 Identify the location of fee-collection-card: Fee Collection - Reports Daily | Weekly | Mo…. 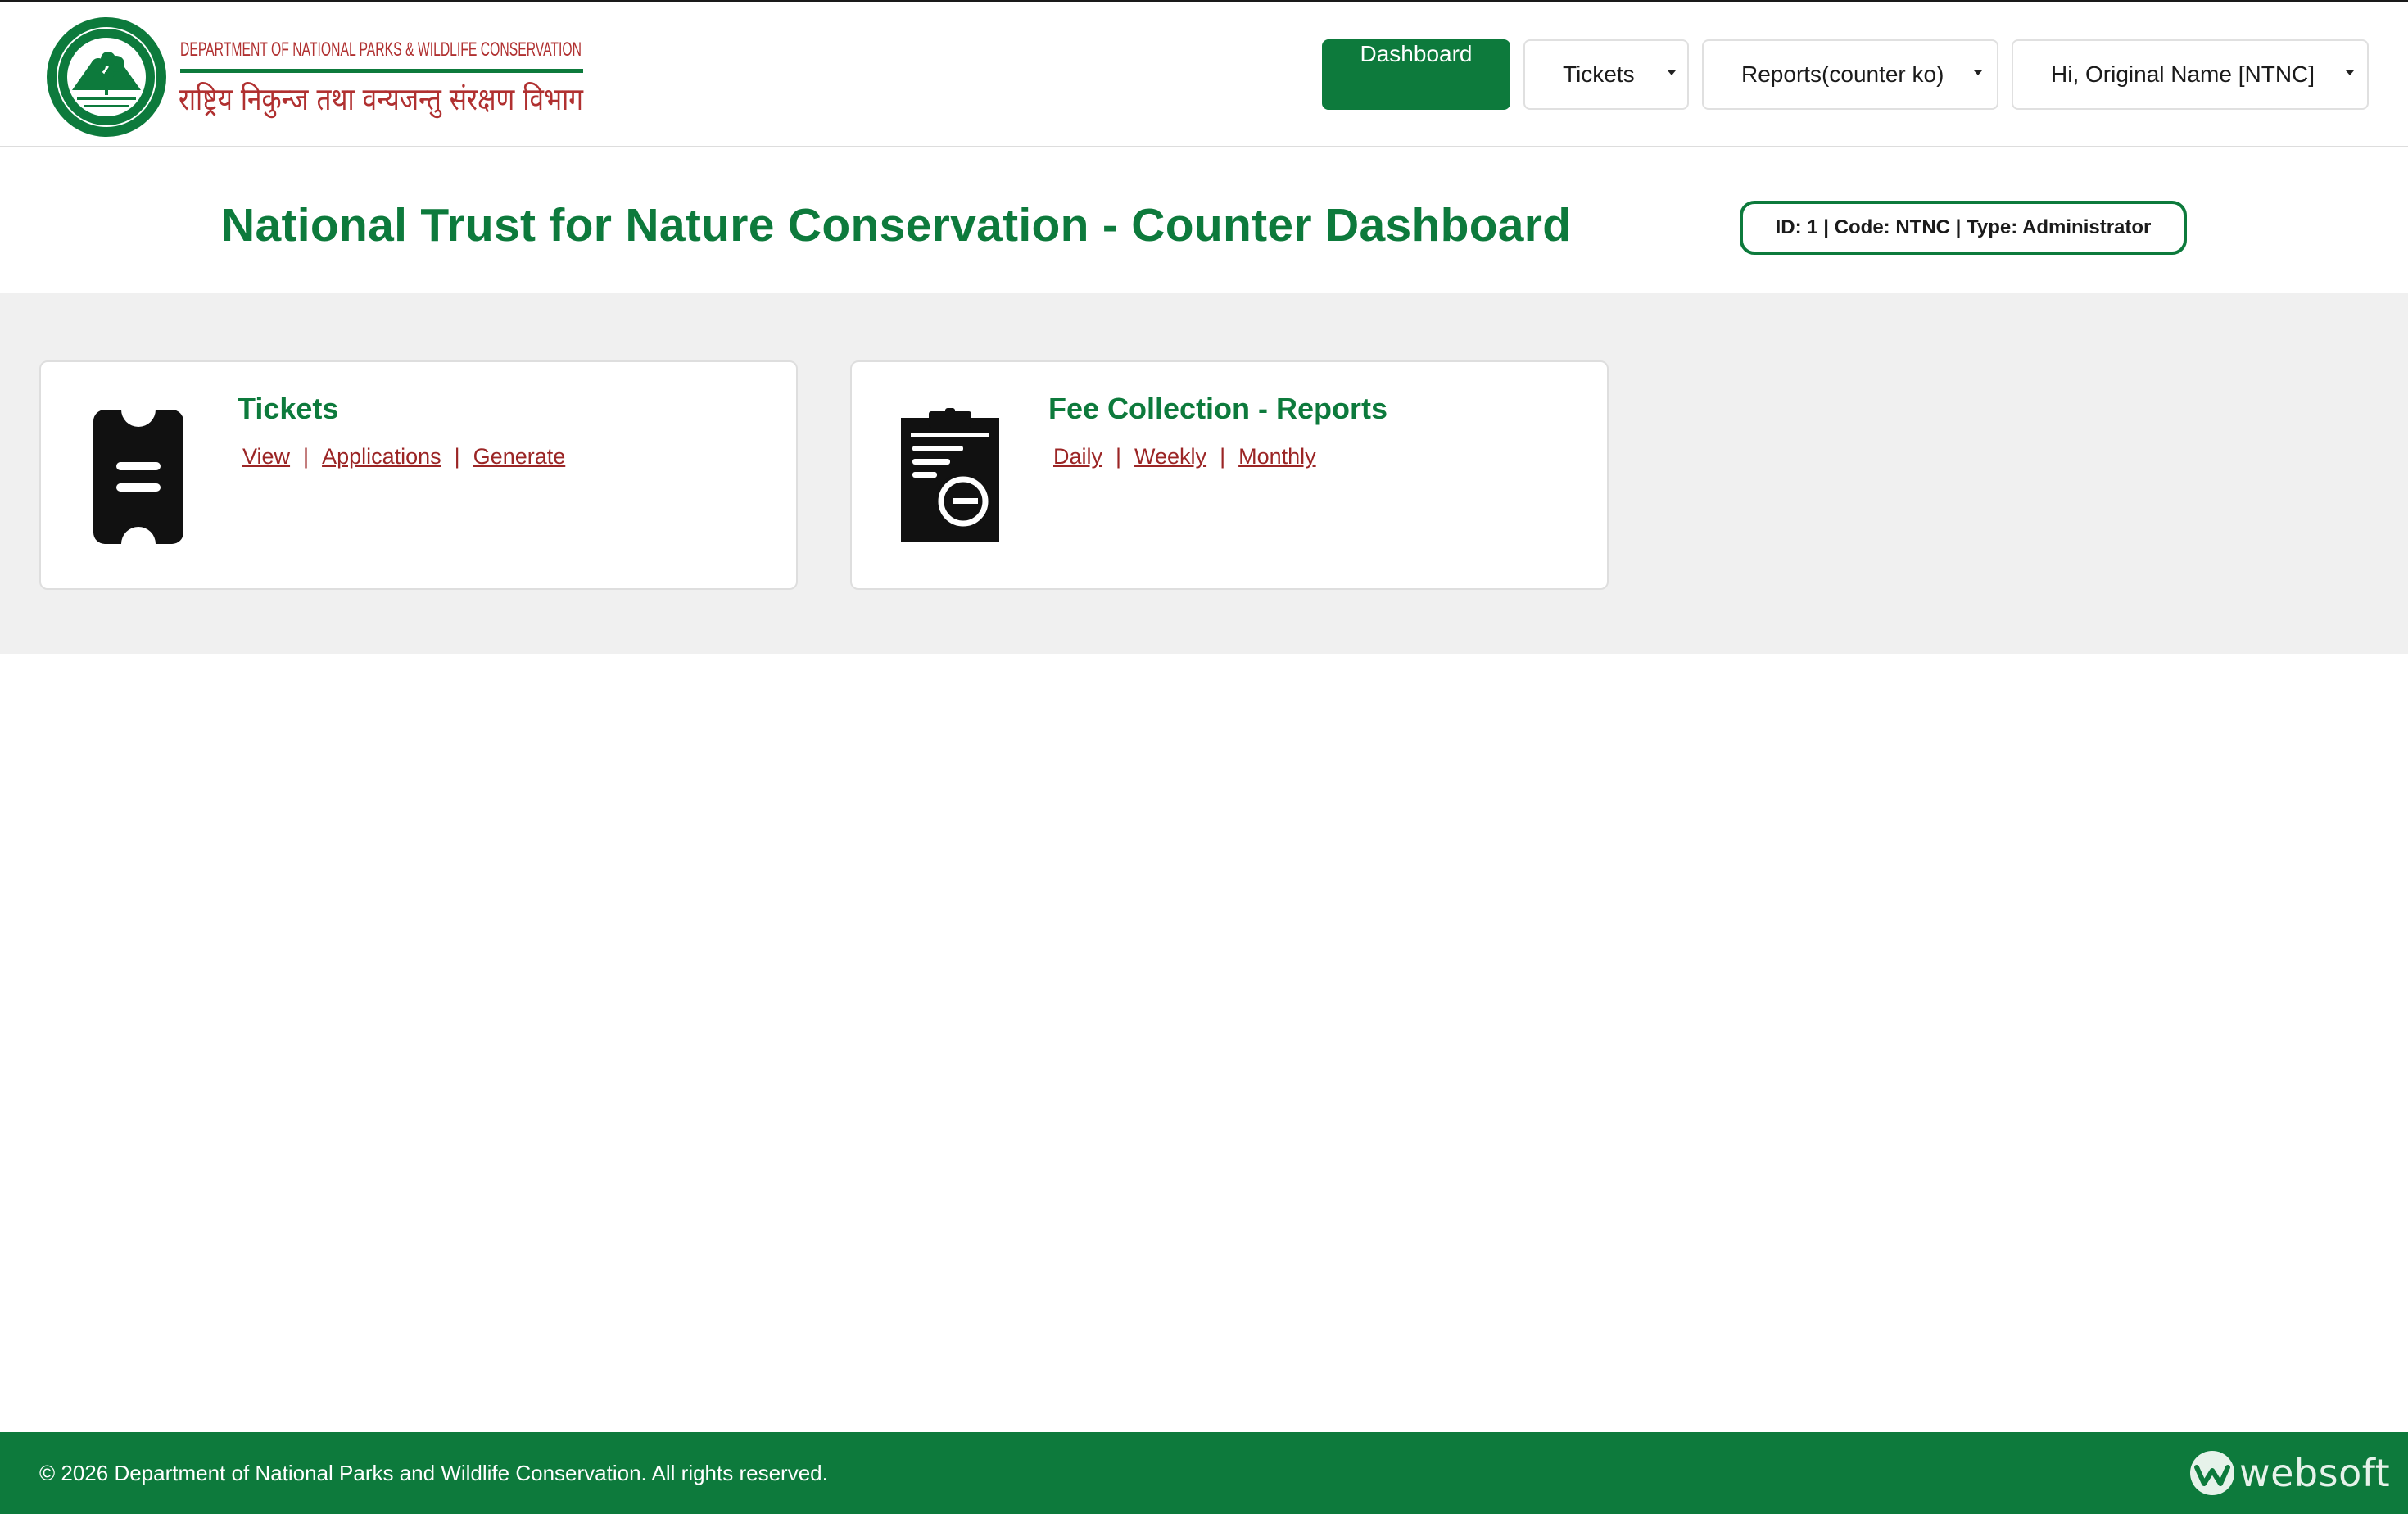
(1229, 475).